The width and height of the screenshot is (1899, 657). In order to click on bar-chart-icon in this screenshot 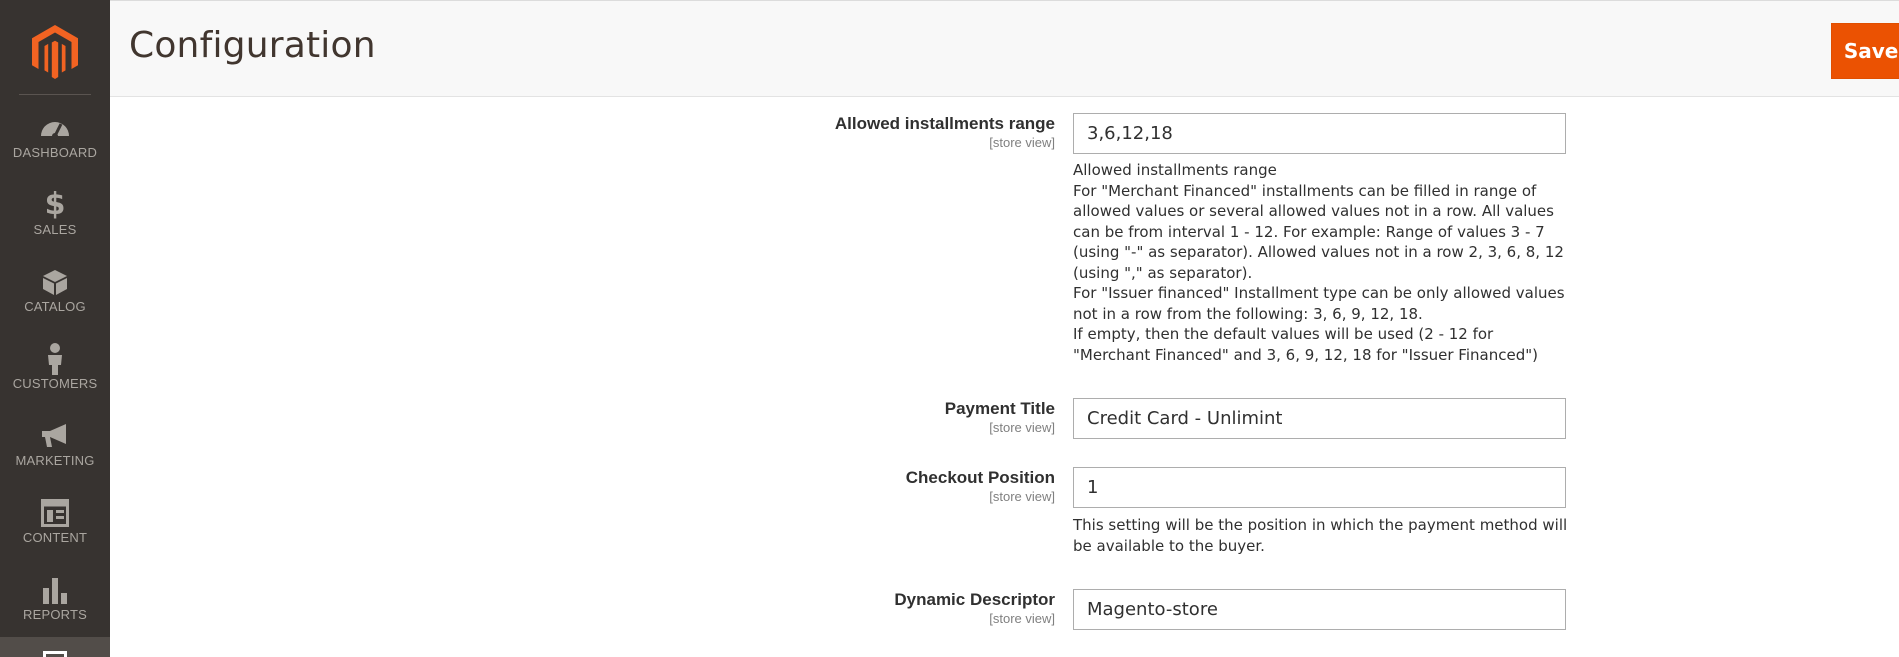, I will do `click(55, 590)`.